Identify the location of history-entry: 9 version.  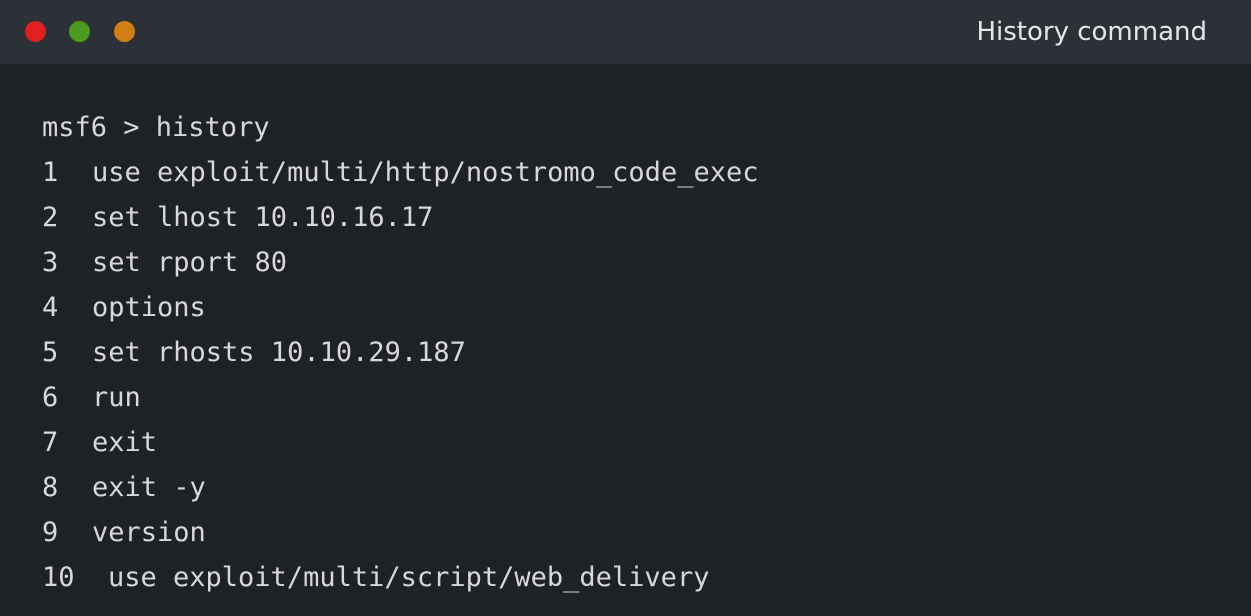
(632, 537).